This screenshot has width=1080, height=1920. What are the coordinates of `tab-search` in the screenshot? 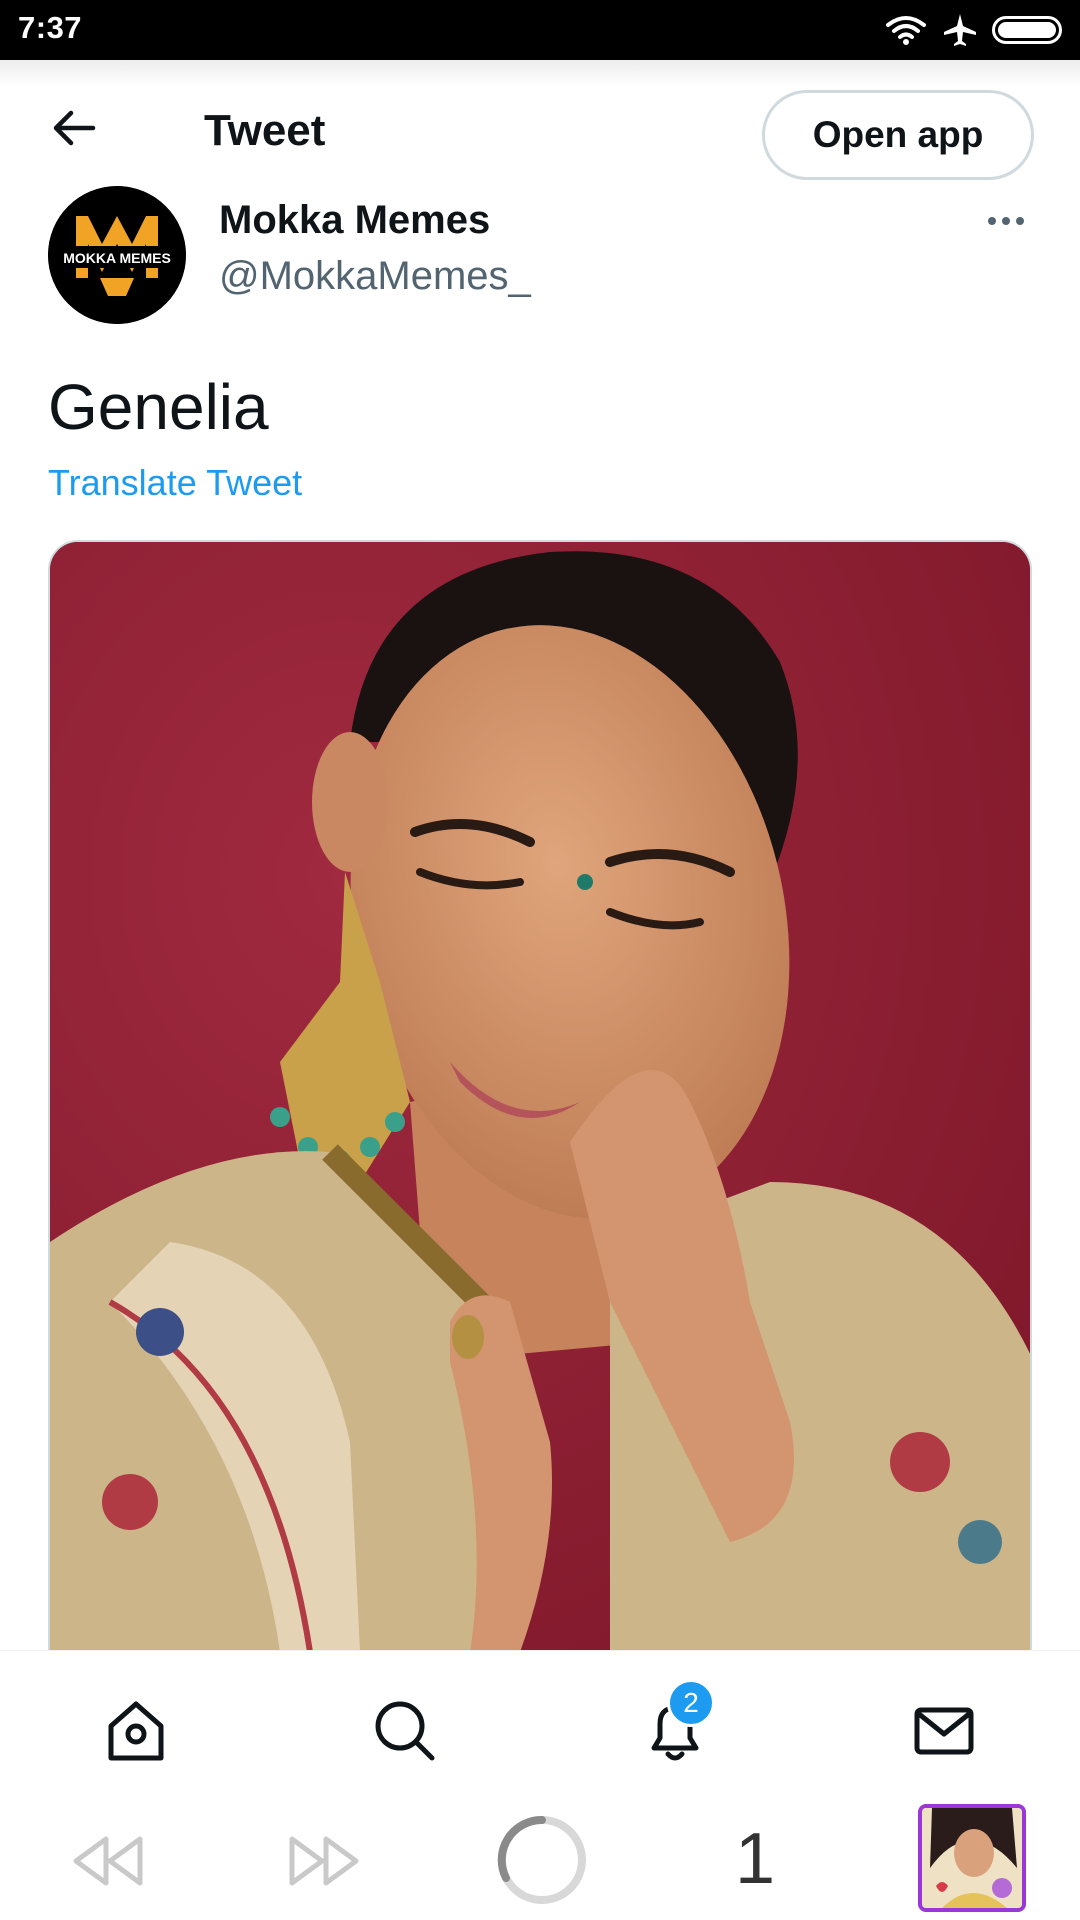 It's located at (405, 1731).